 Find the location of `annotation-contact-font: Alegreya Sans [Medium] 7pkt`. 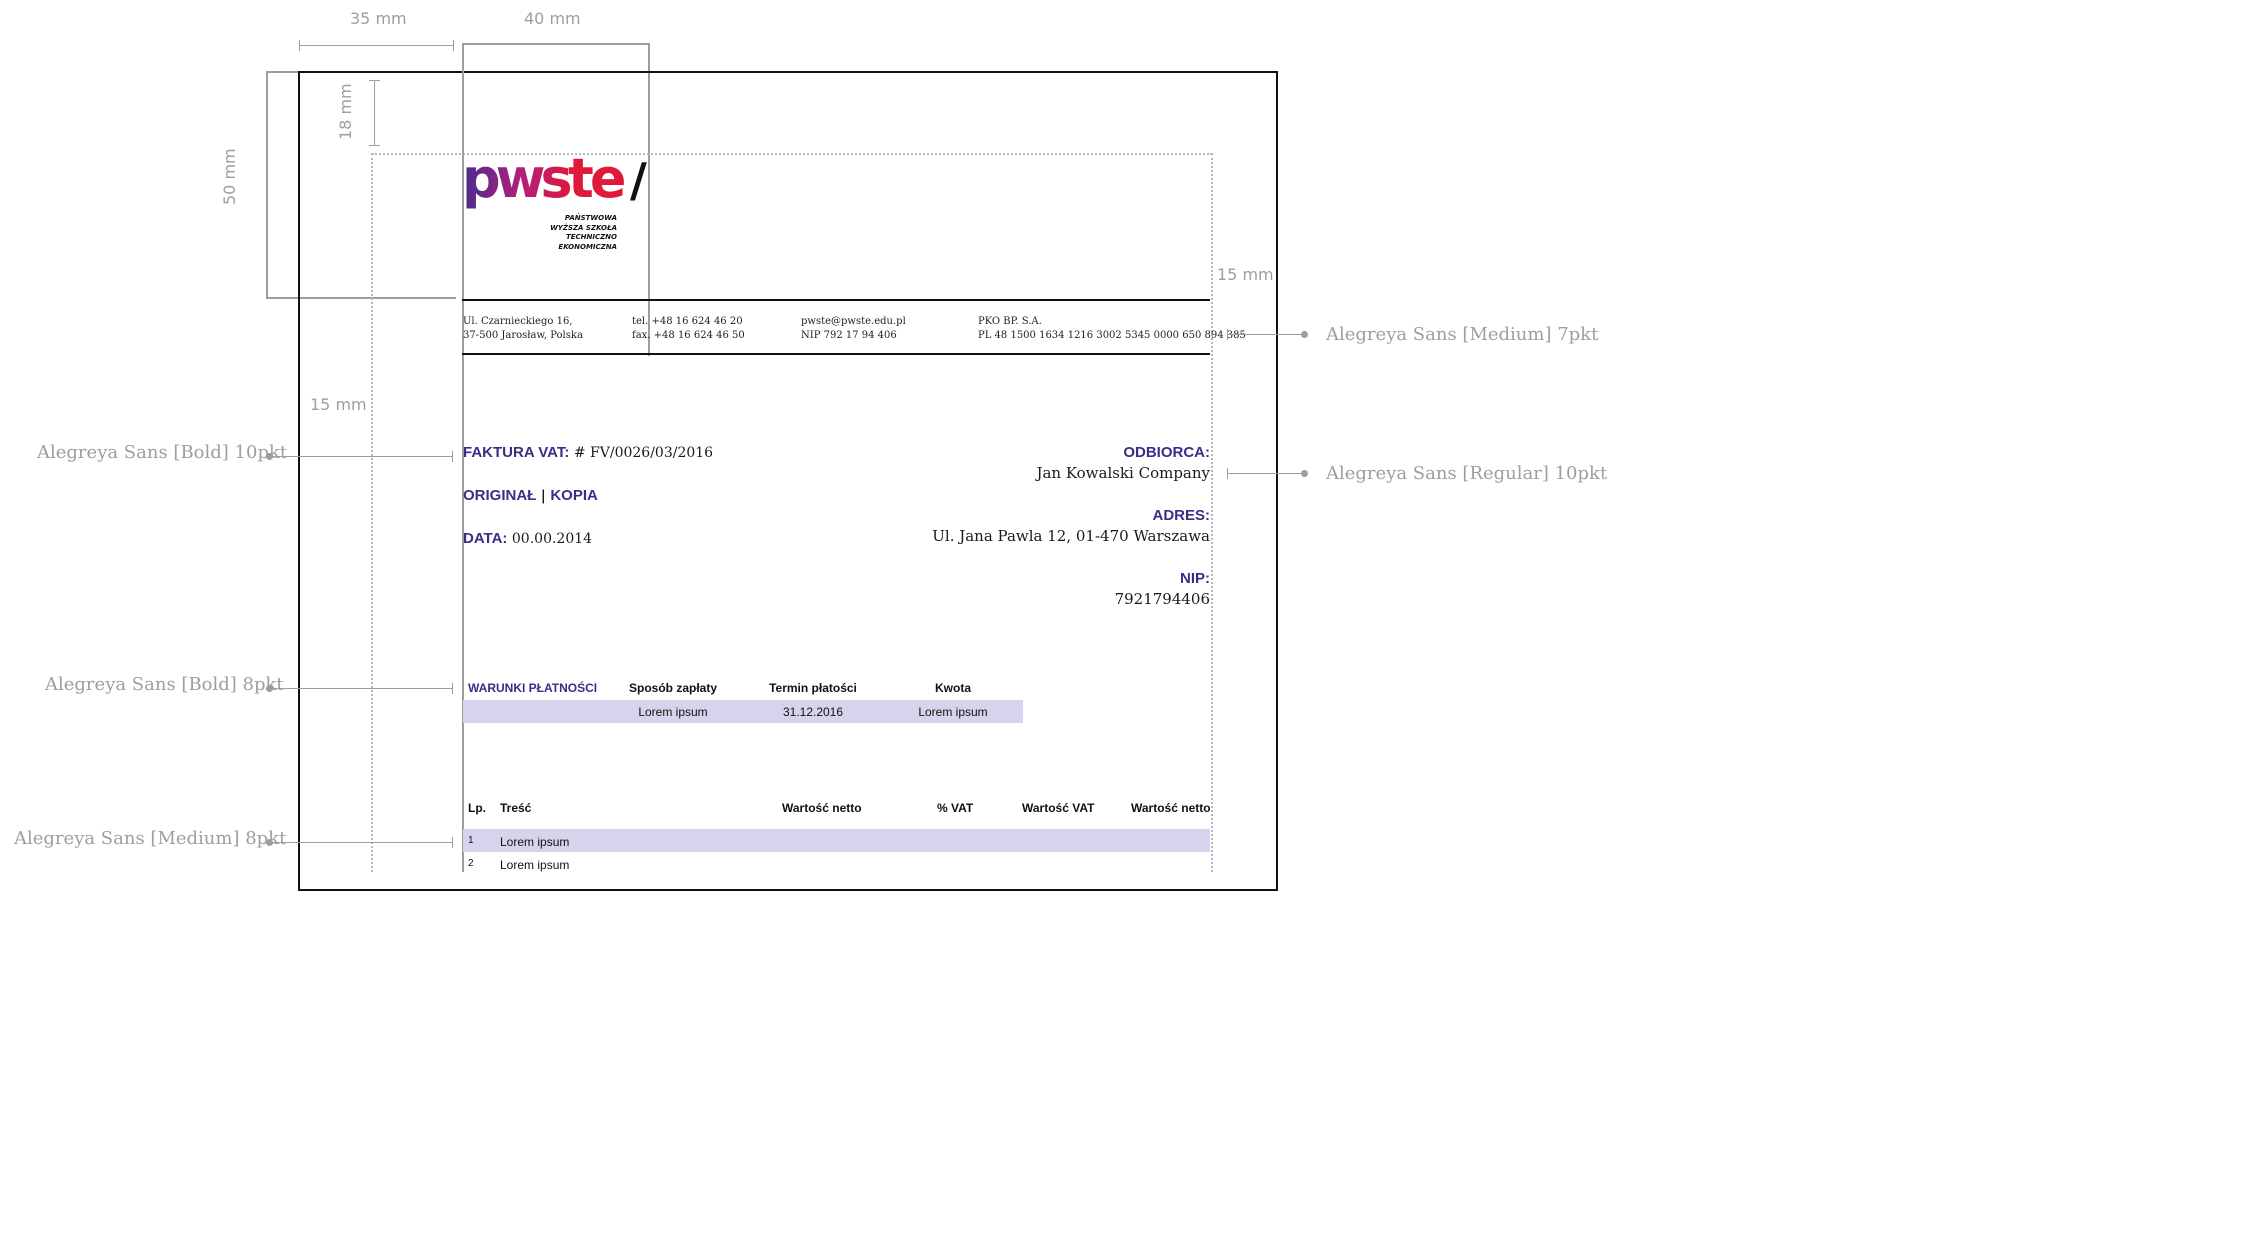

annotation-contact-font: Alegreya Sans [Medium] 7pkt is located at coordinates (1462, 334).